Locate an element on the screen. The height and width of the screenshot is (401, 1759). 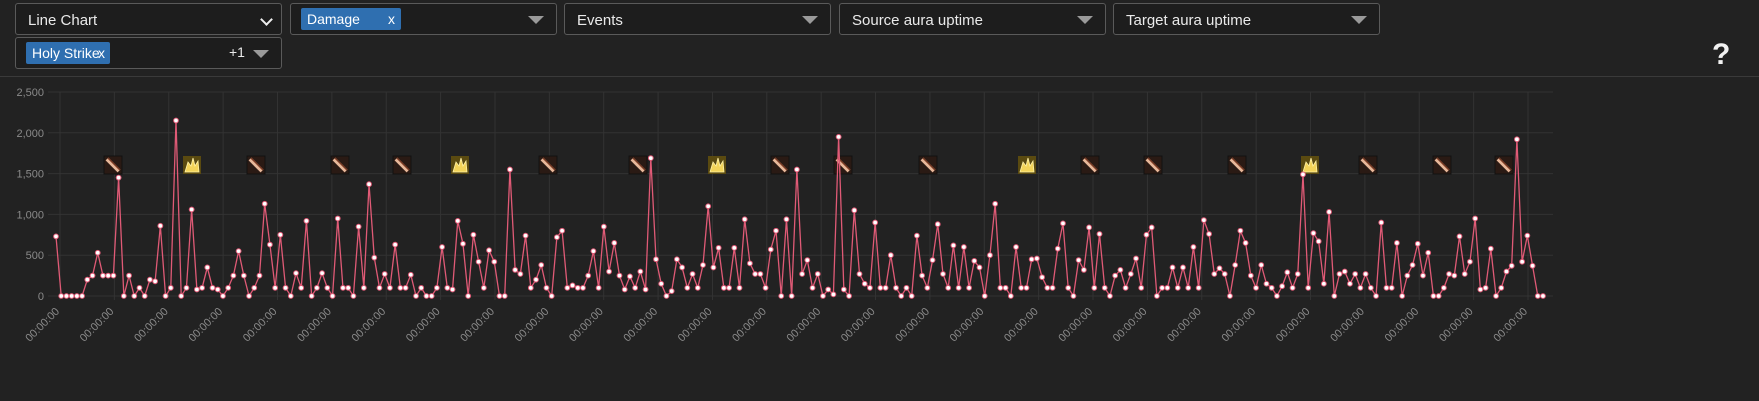
events-select: Events is located at coordinates (697, 19).